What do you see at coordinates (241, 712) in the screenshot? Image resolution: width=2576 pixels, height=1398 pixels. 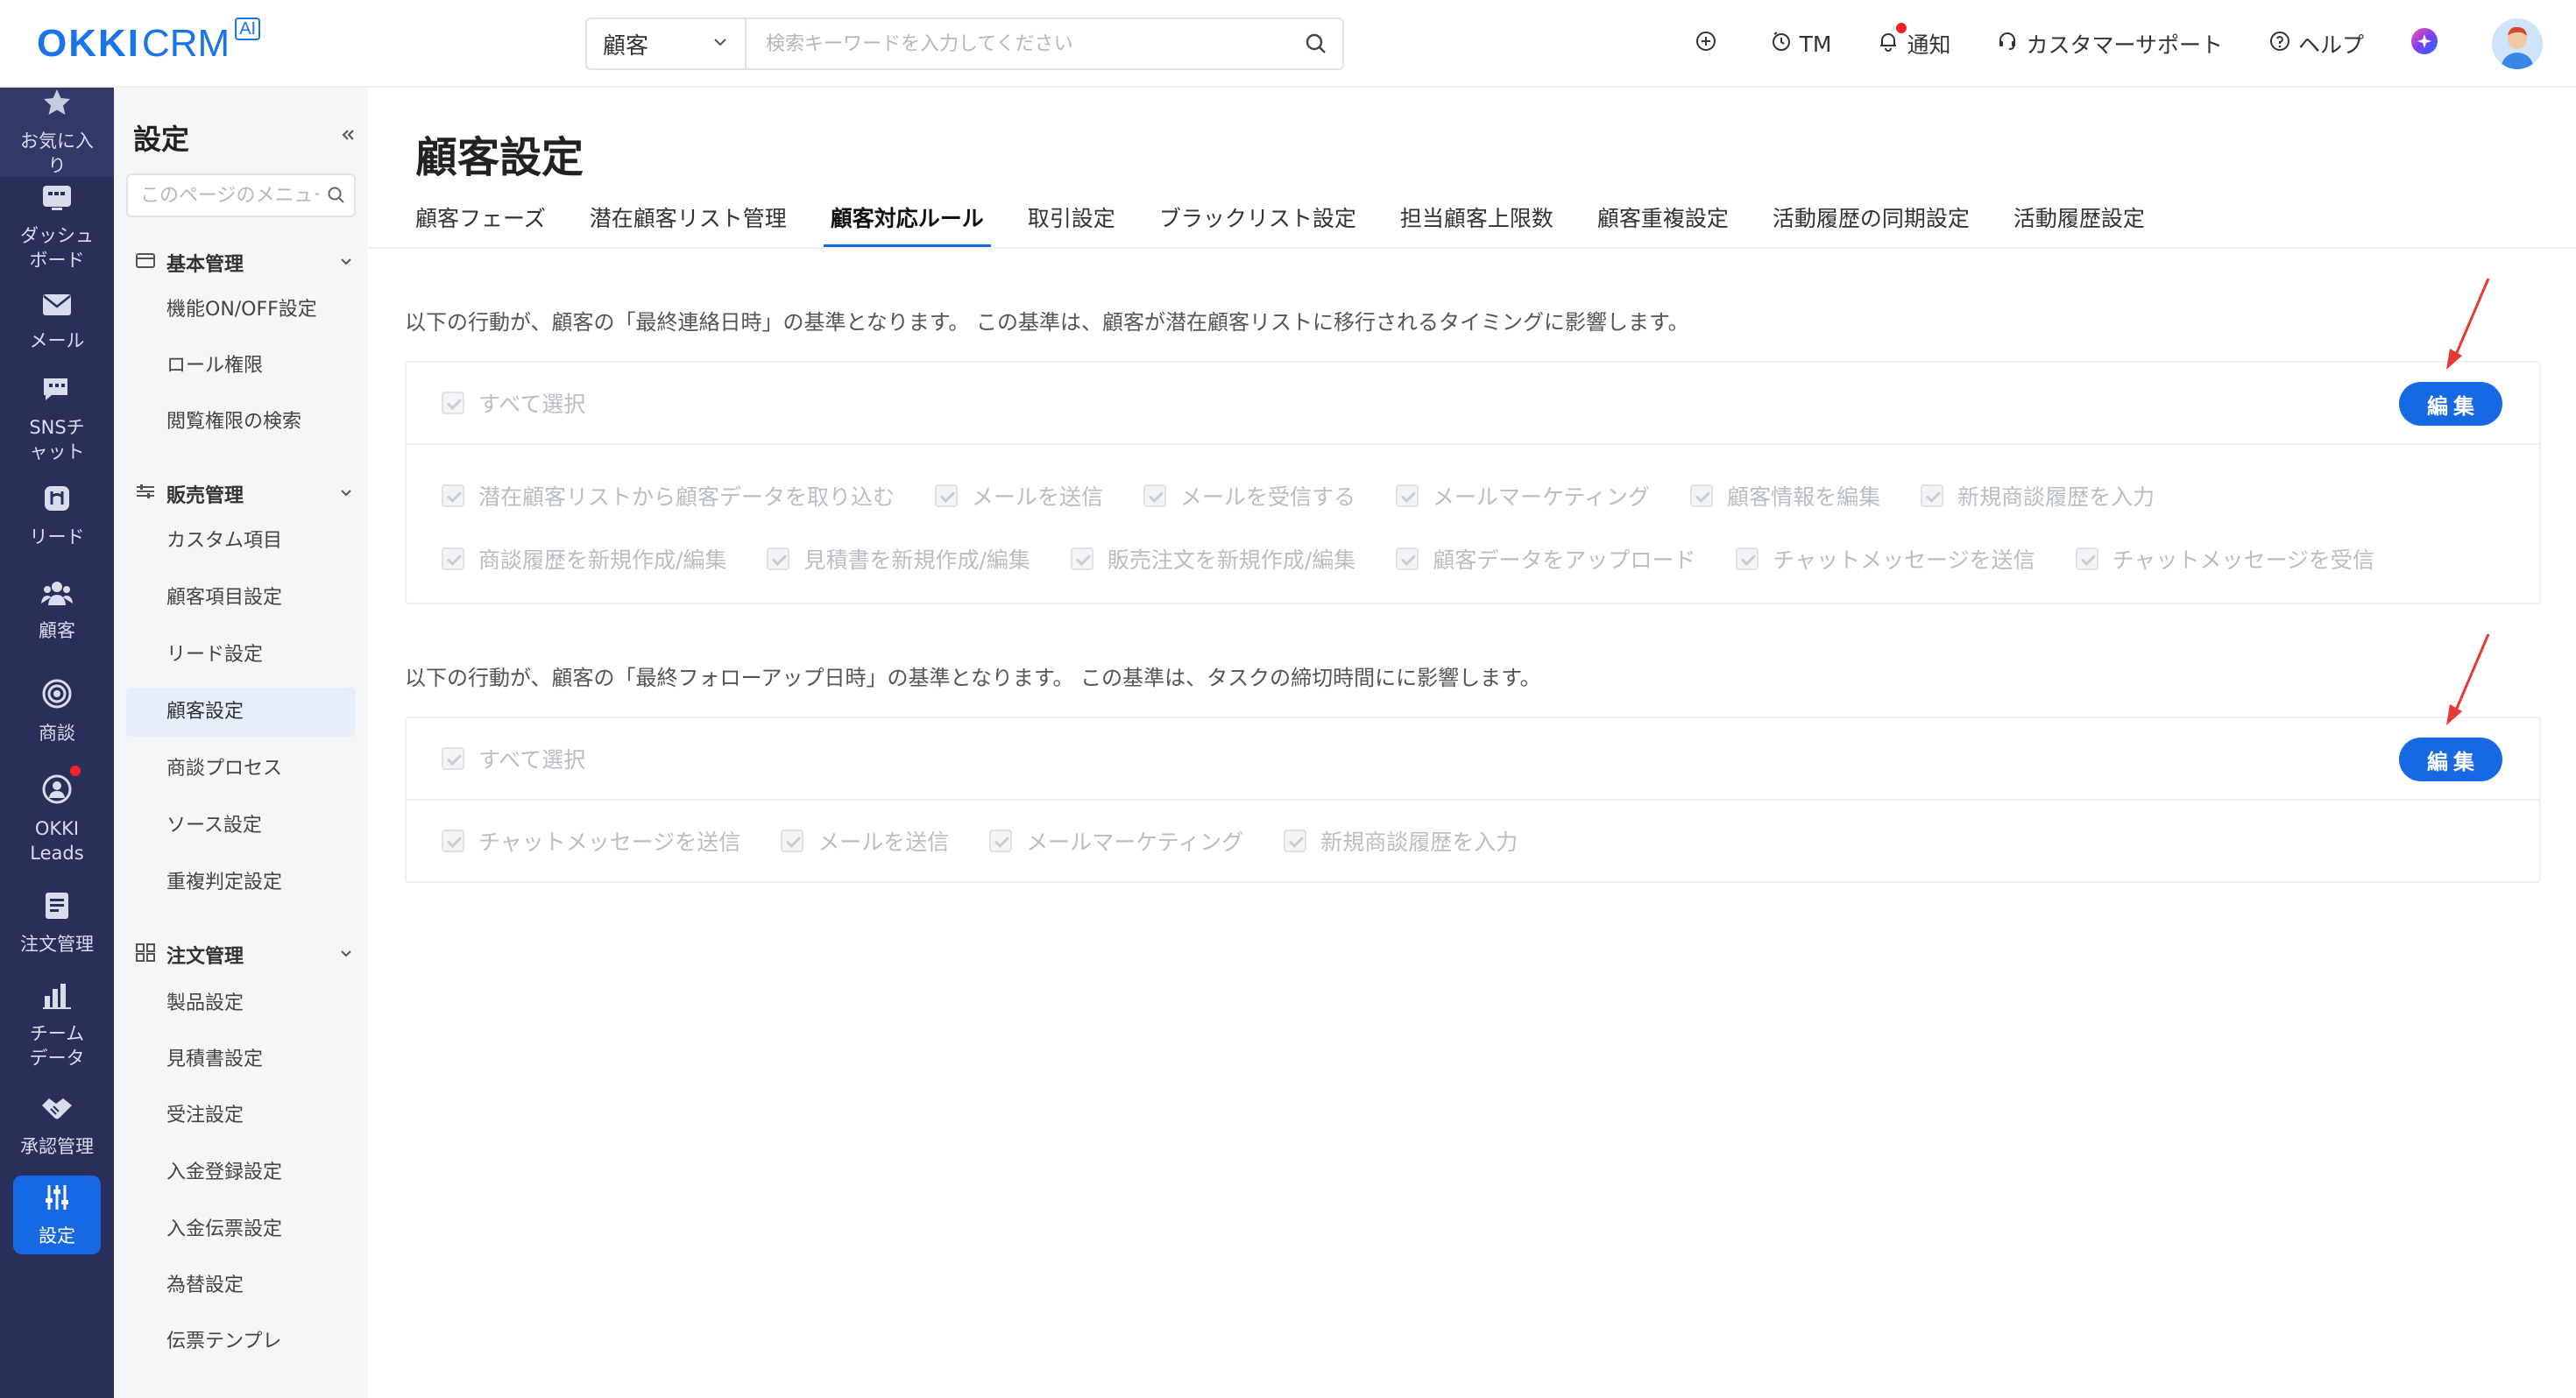 I see `submenu-item-customer-settings: 顧客設定` at bounding box center [241, 712].